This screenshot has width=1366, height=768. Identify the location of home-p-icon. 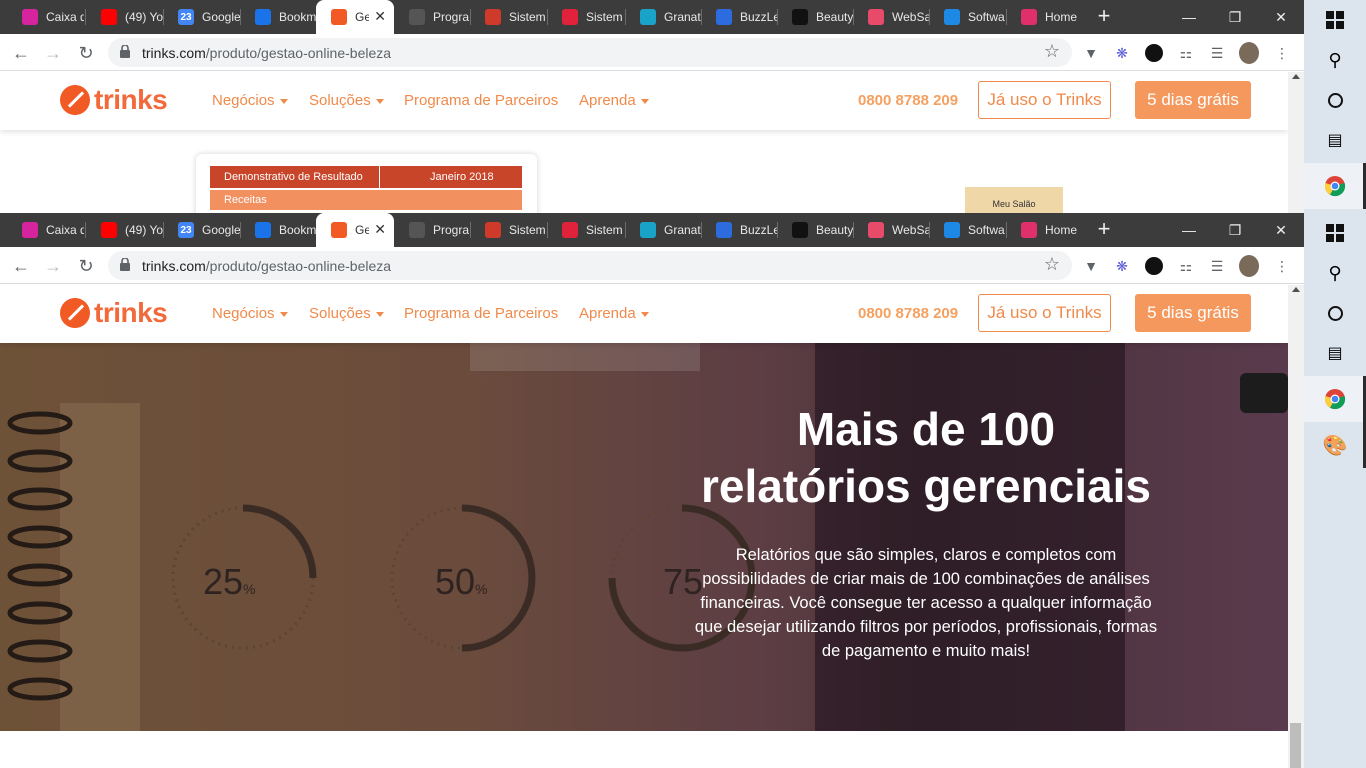
(1029, 230).